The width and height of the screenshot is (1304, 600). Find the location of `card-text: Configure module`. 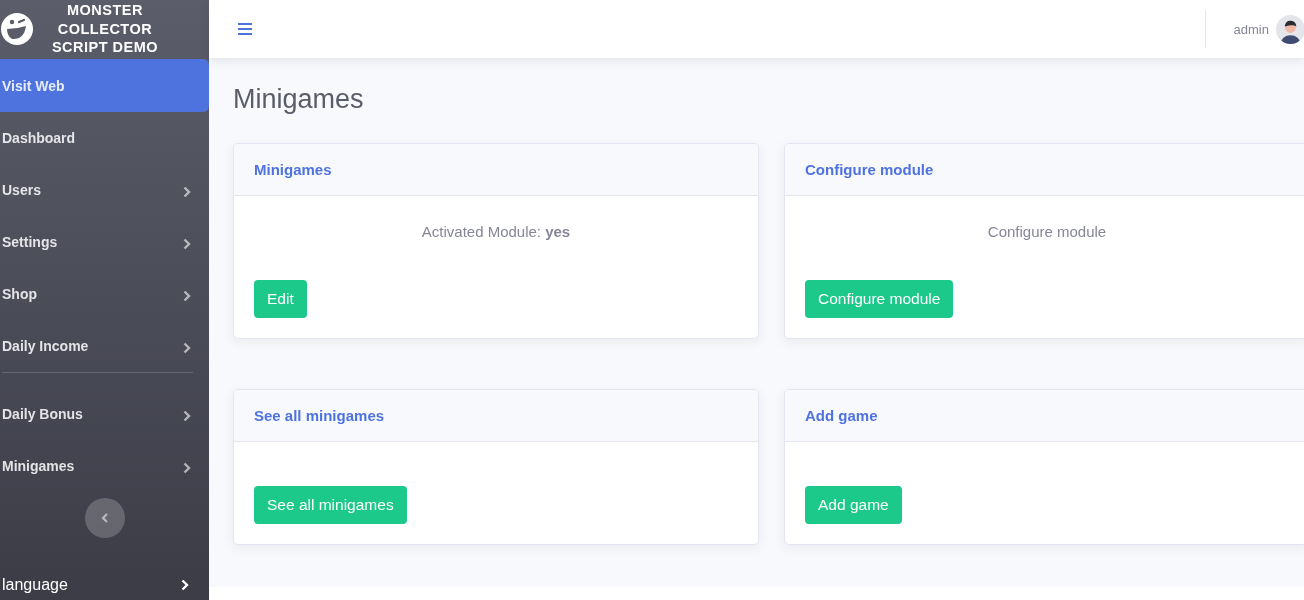

card-text: Configure module is located at coordinates (1047, 232).